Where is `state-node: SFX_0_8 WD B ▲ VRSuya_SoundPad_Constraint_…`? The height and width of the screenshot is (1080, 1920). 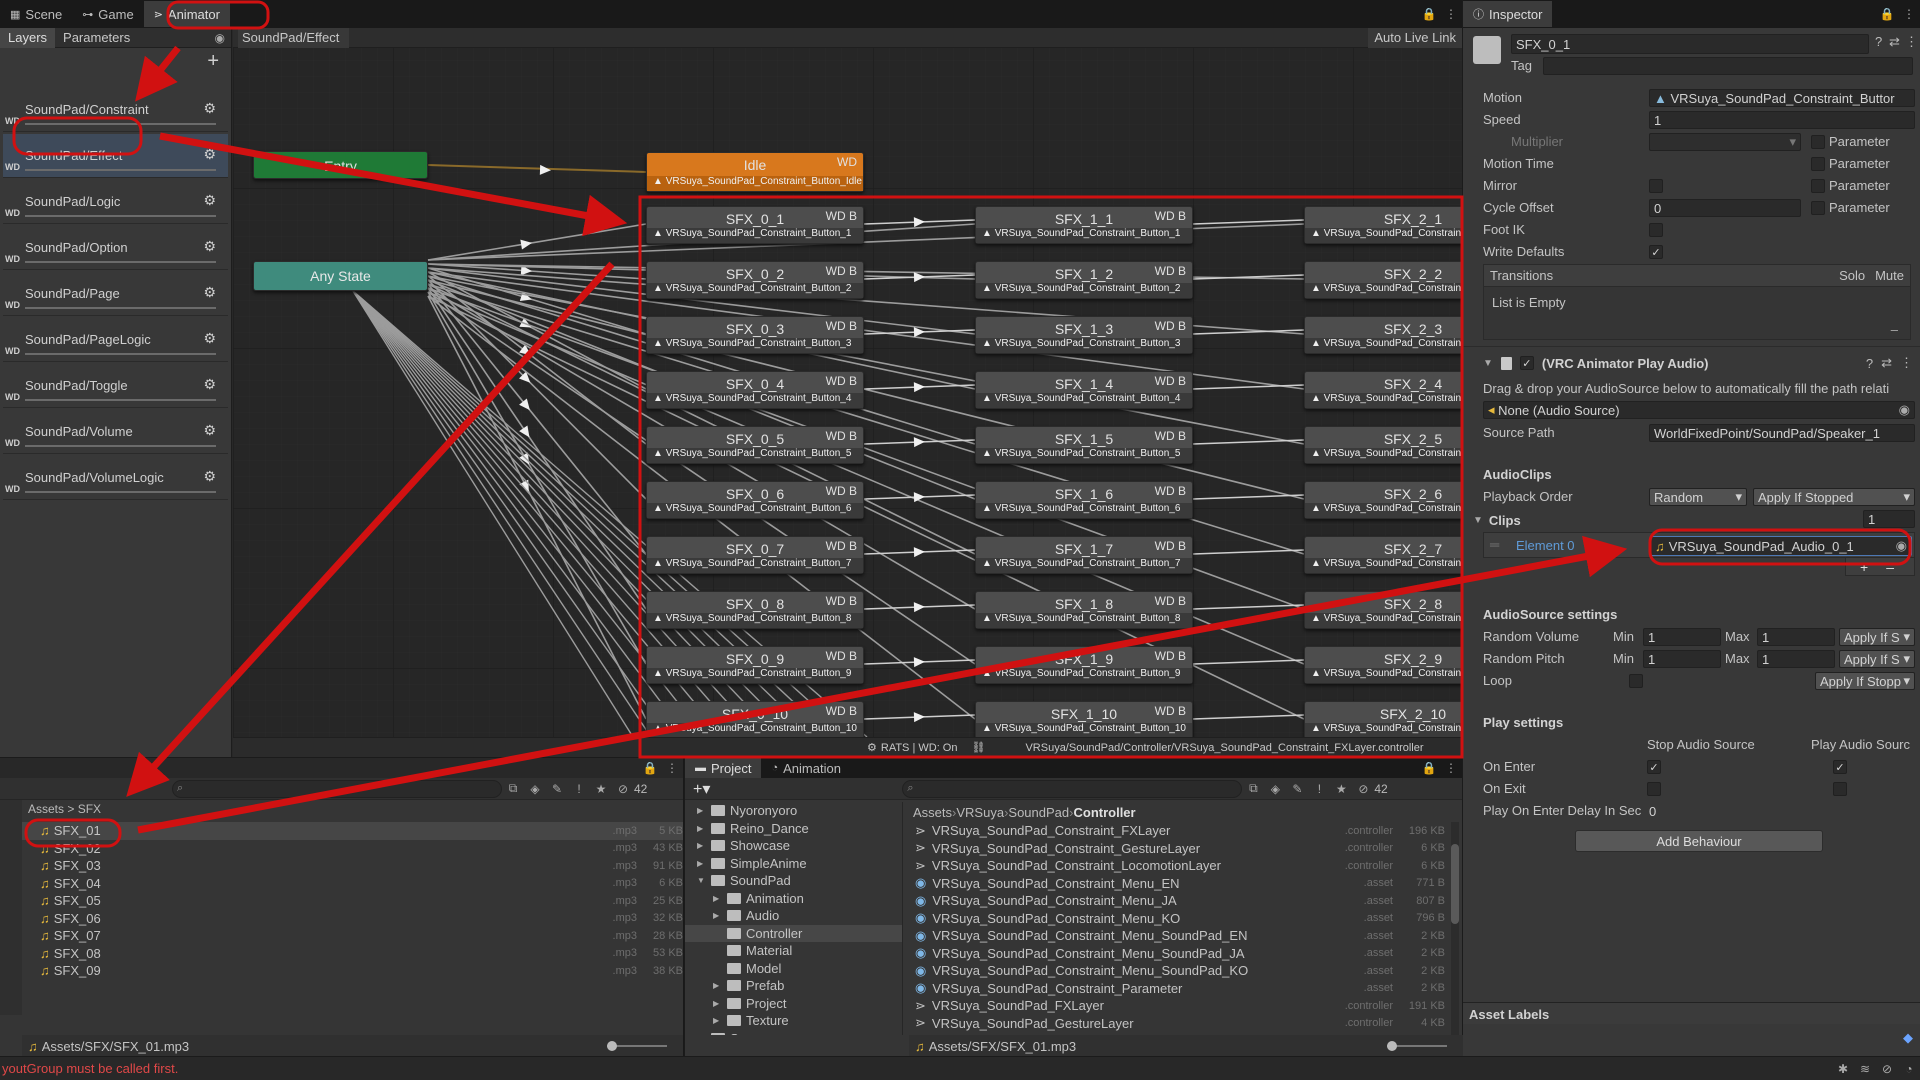
state-node: SFX_0_8 WD B ▲ VRSuya_SoundPad_Constraint_… is located at coordinates (755, 610).